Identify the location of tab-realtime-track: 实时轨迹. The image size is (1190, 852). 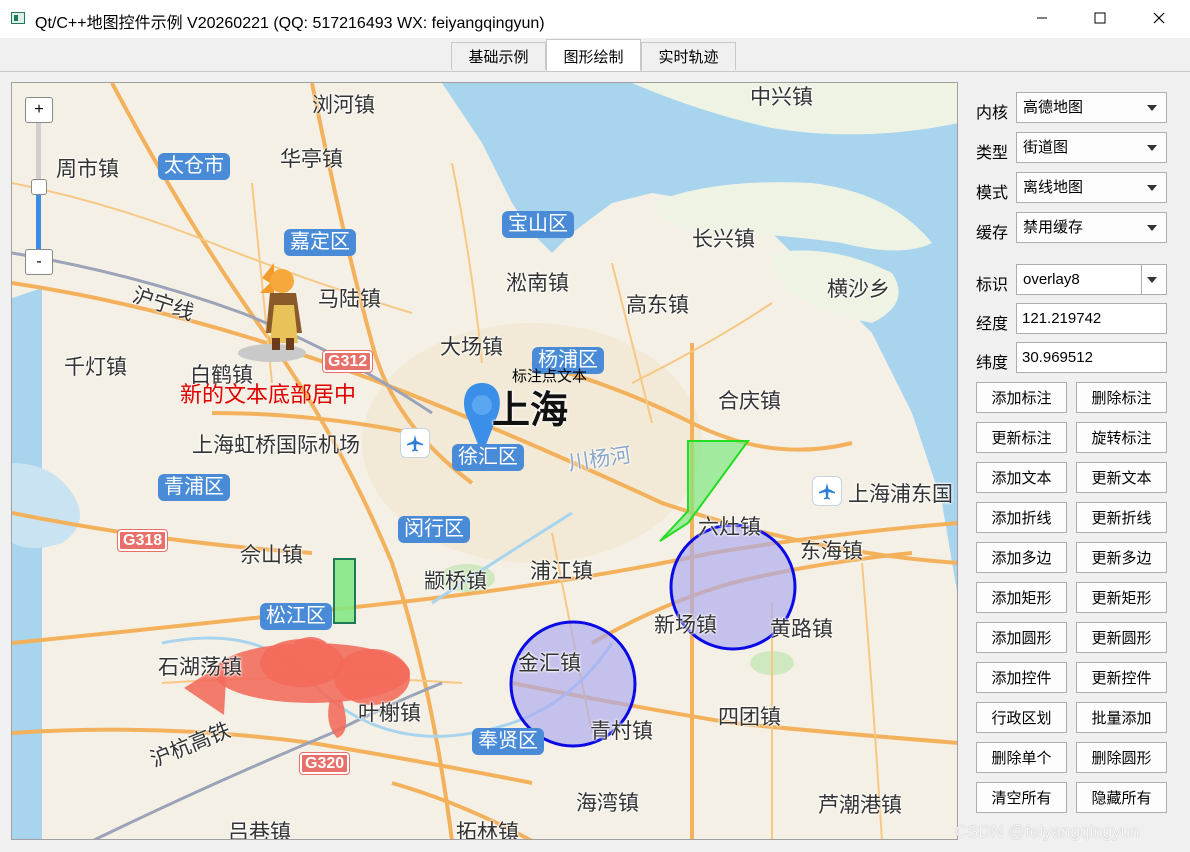
(688, 56).